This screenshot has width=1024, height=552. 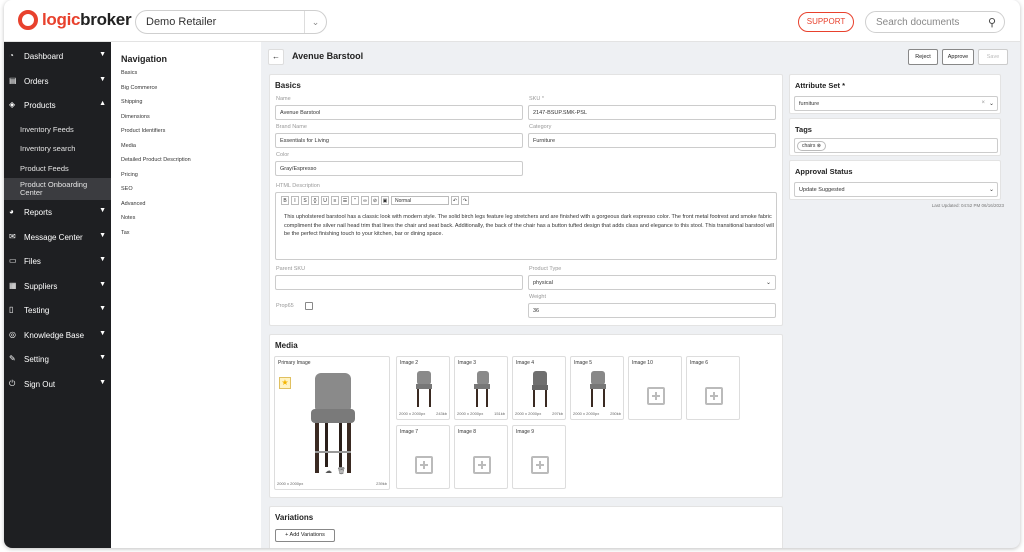 I want to click on brand-field: Essentials for Living, so click(x=399, y=140).